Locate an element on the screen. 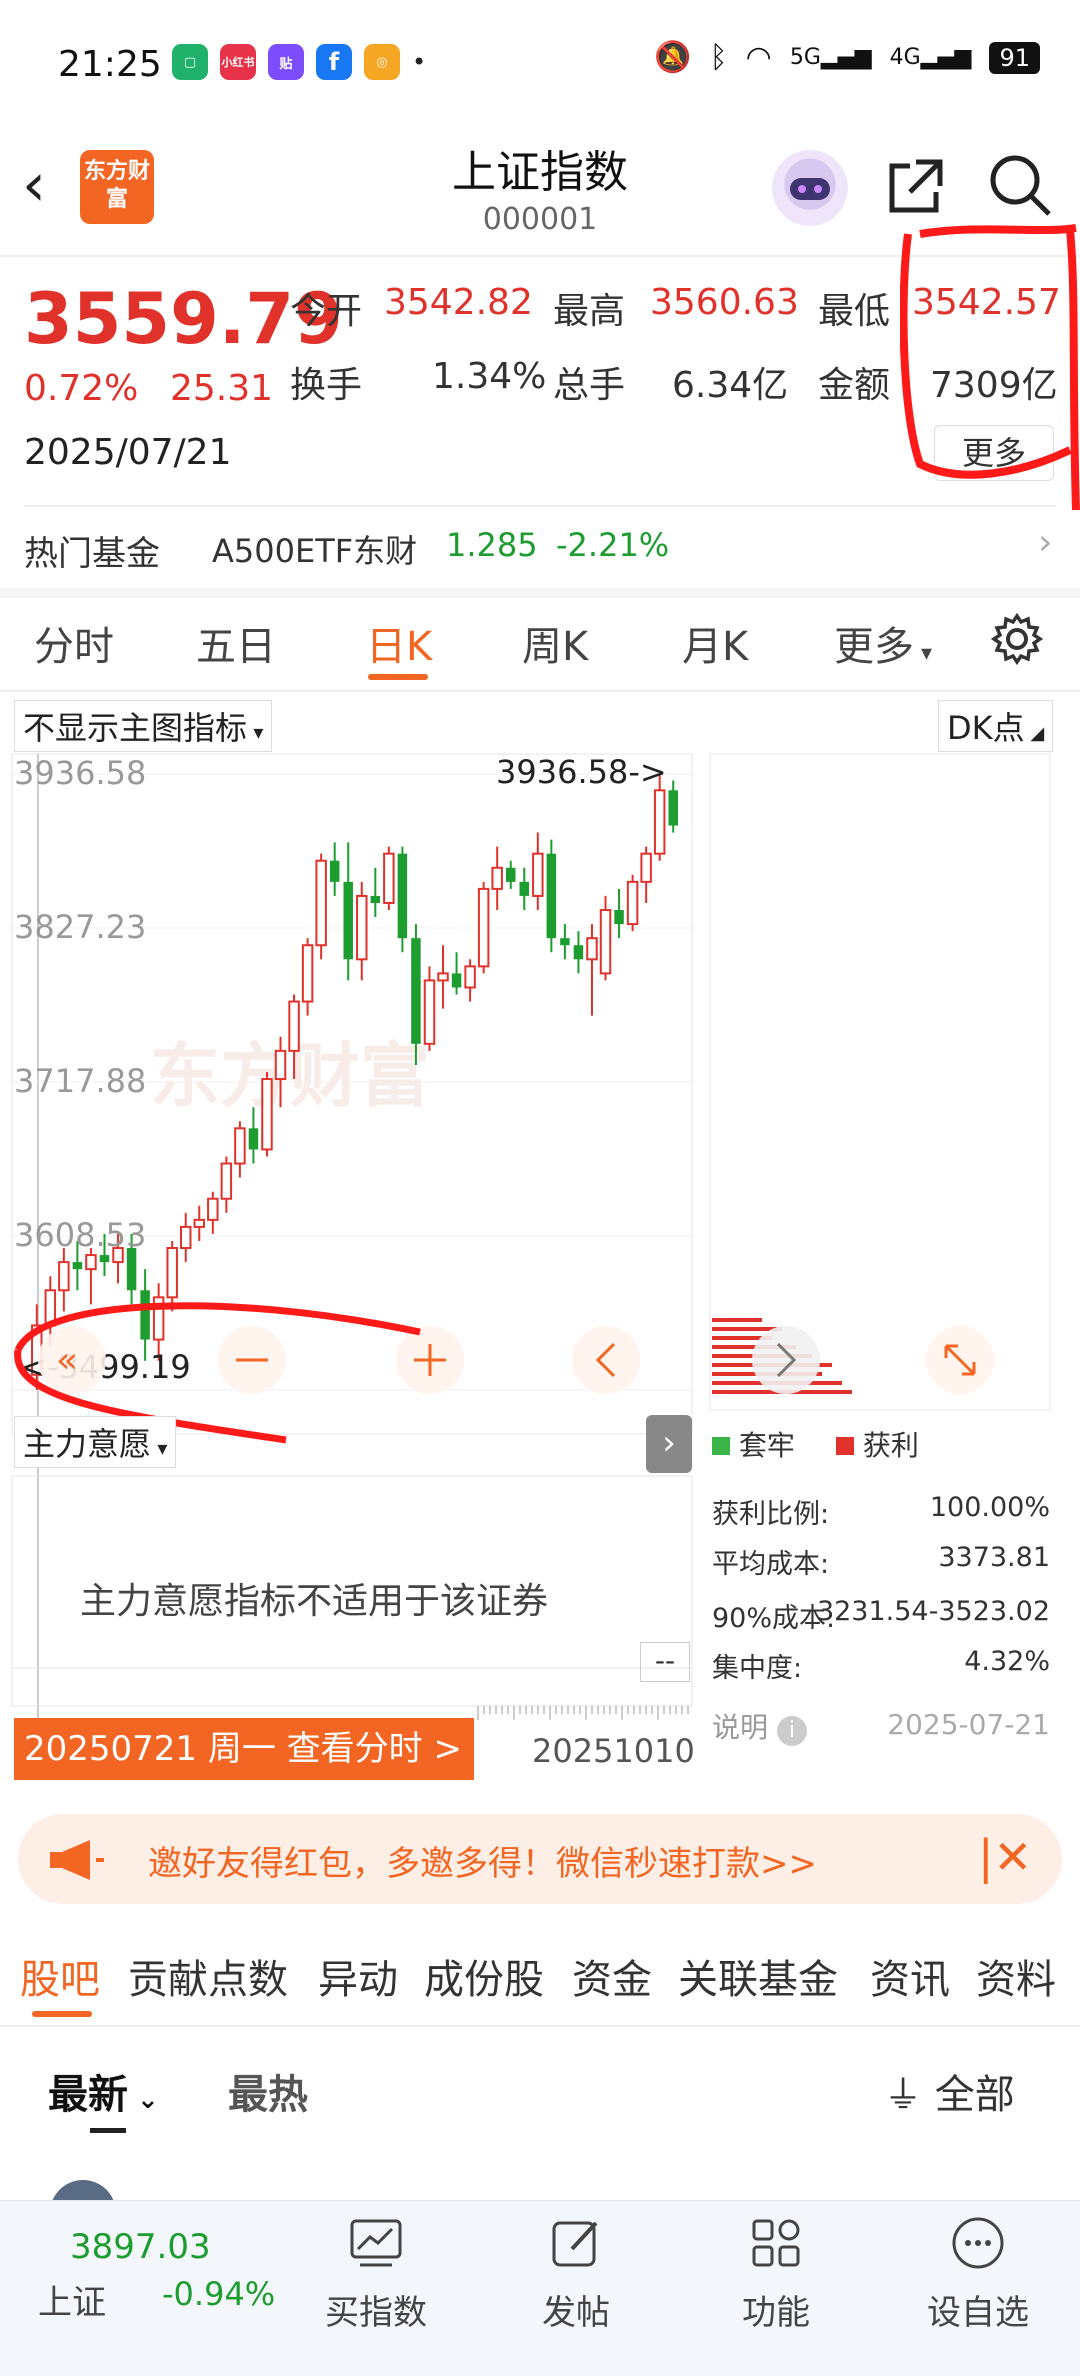 The width and height of the screenshot is (1080, 2376). tab-related-funds: 关联基金 is located at coordinates (758, 1976).